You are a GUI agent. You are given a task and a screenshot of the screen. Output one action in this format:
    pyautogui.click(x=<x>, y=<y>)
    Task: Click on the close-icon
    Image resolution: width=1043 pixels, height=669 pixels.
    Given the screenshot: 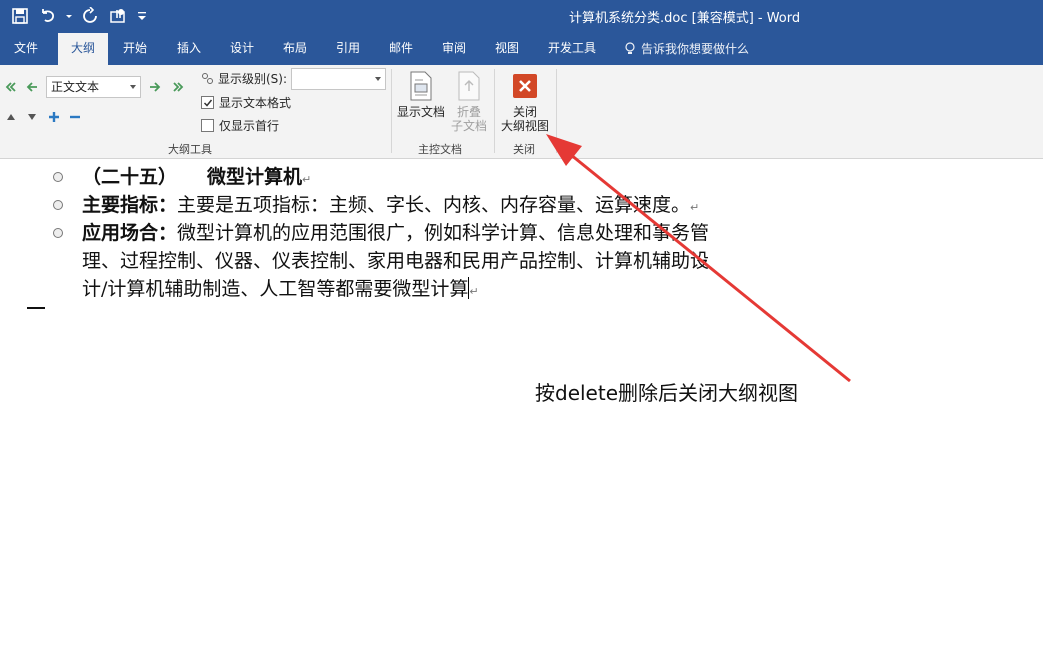 What is the action you would take?
    pyautogui.click(x=525, y=86)
    